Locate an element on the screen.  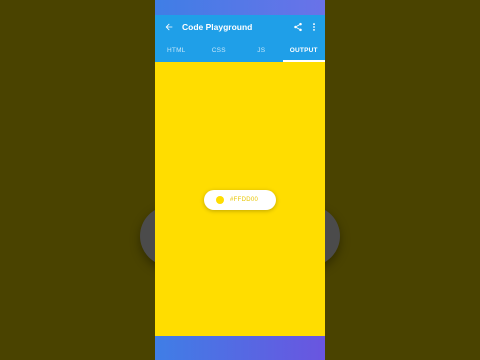
app-bar: Code Playground is located at coordinates (240, 27).